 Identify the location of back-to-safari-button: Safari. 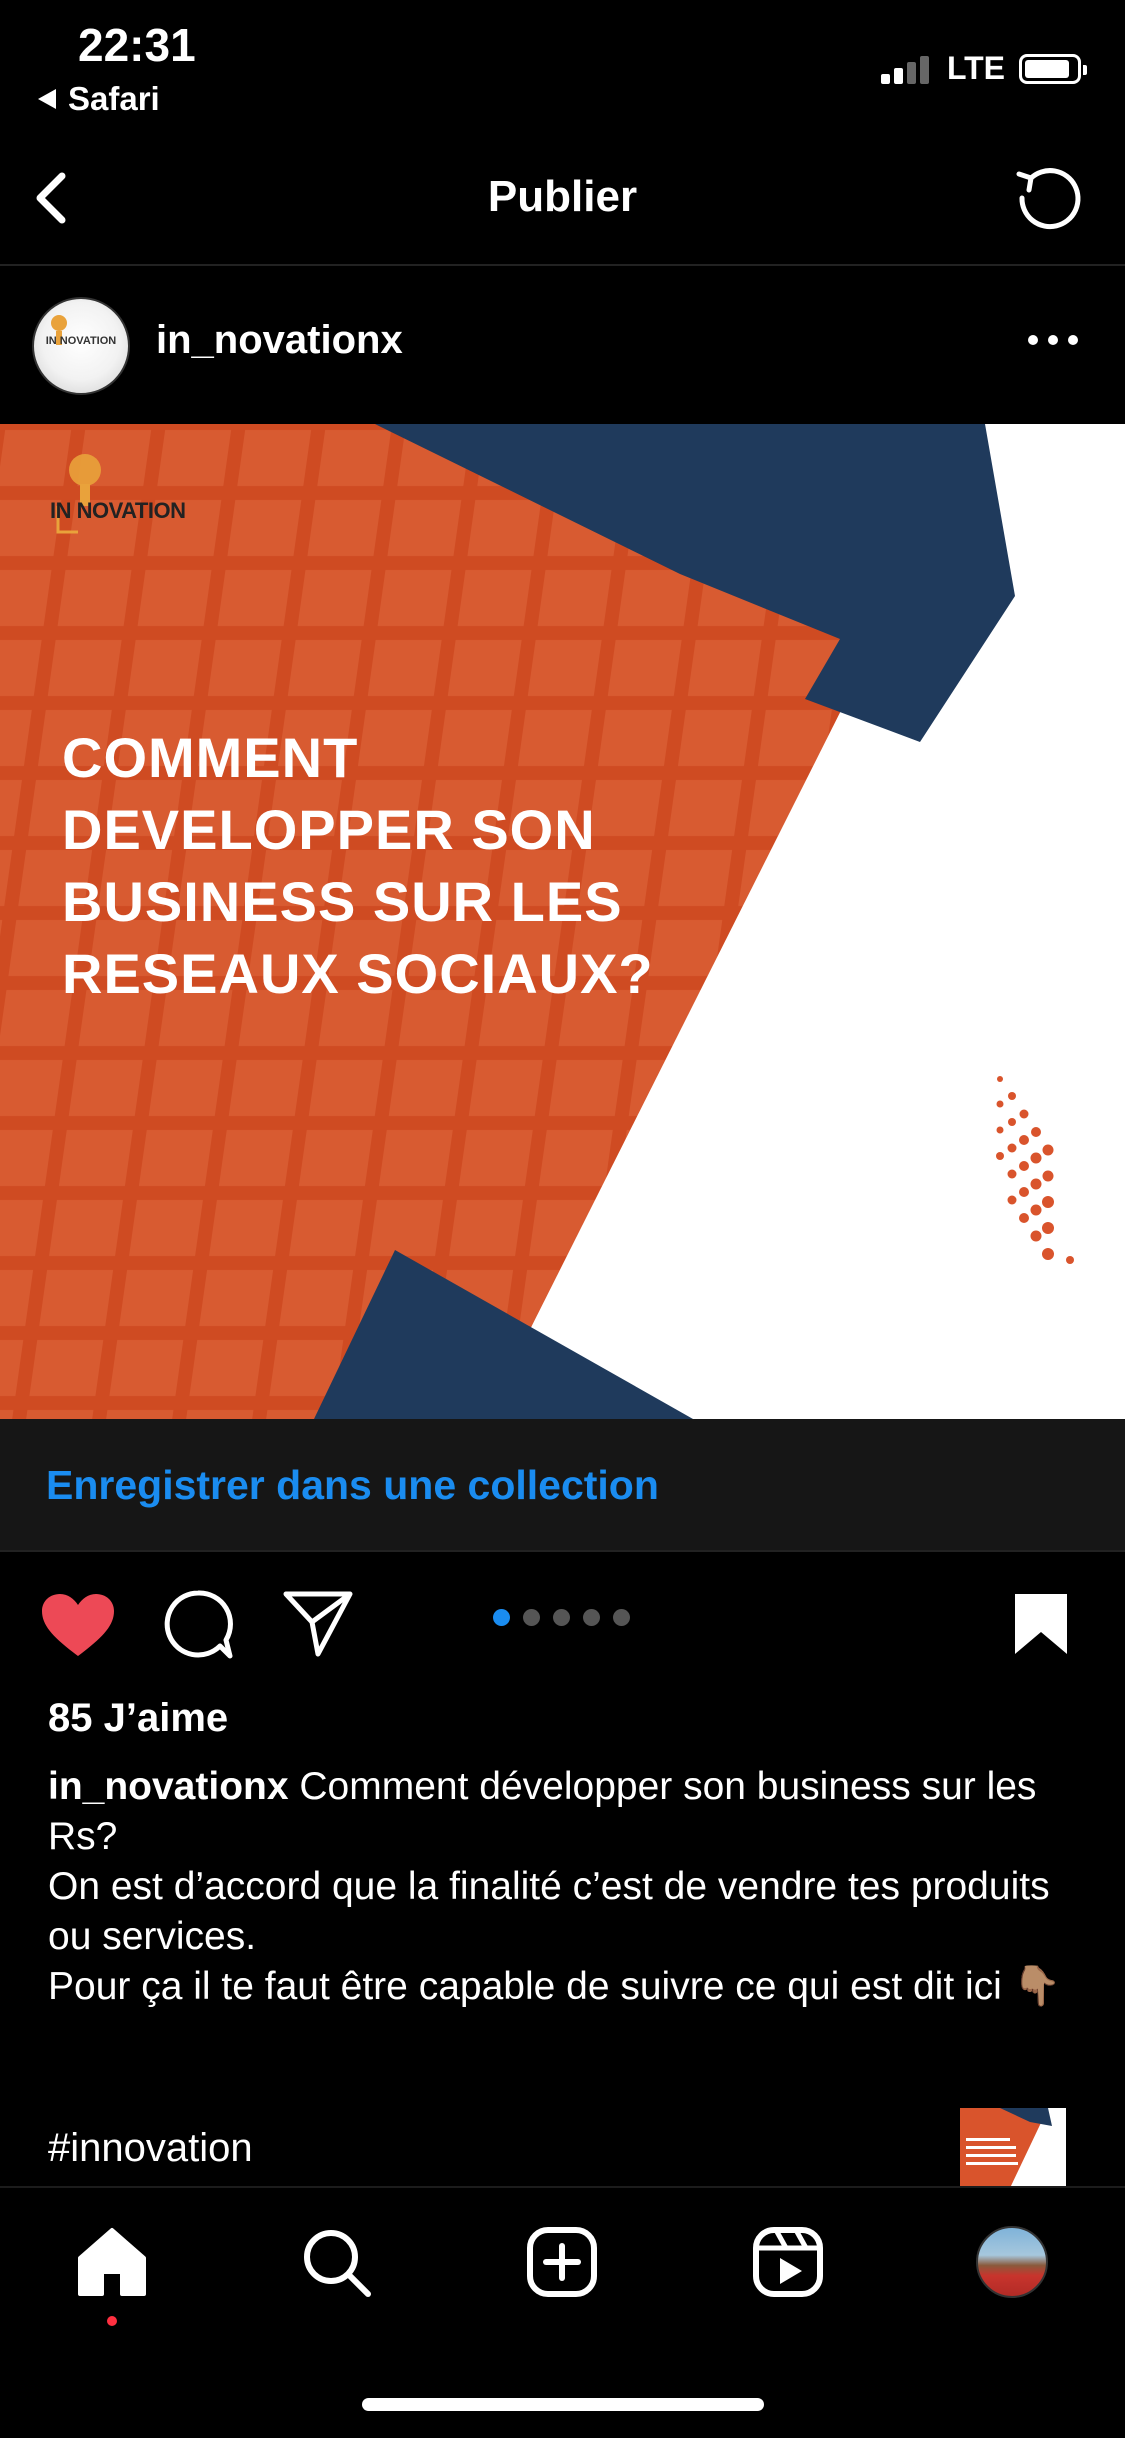
(98, 99).